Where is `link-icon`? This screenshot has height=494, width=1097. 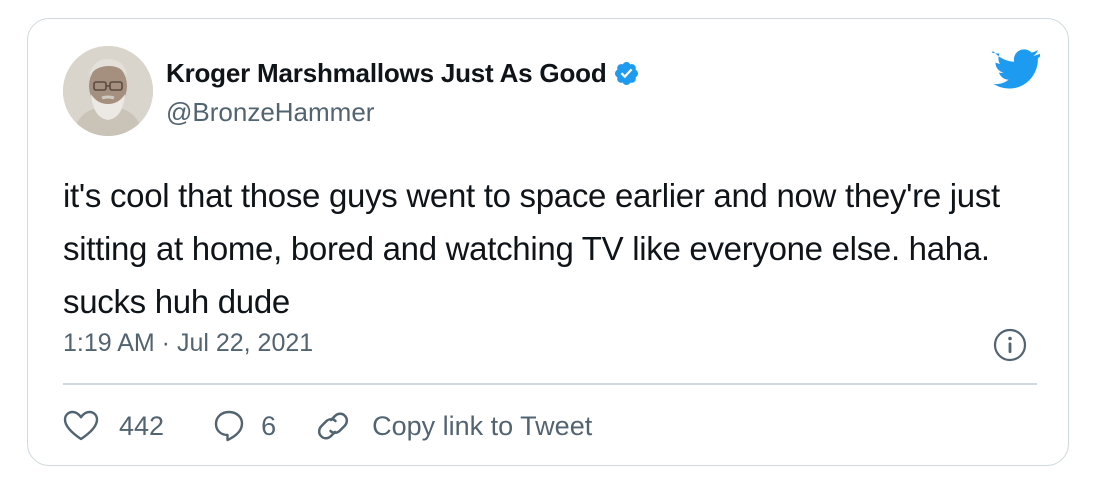 link-icon is located at coordinates (333, 426).